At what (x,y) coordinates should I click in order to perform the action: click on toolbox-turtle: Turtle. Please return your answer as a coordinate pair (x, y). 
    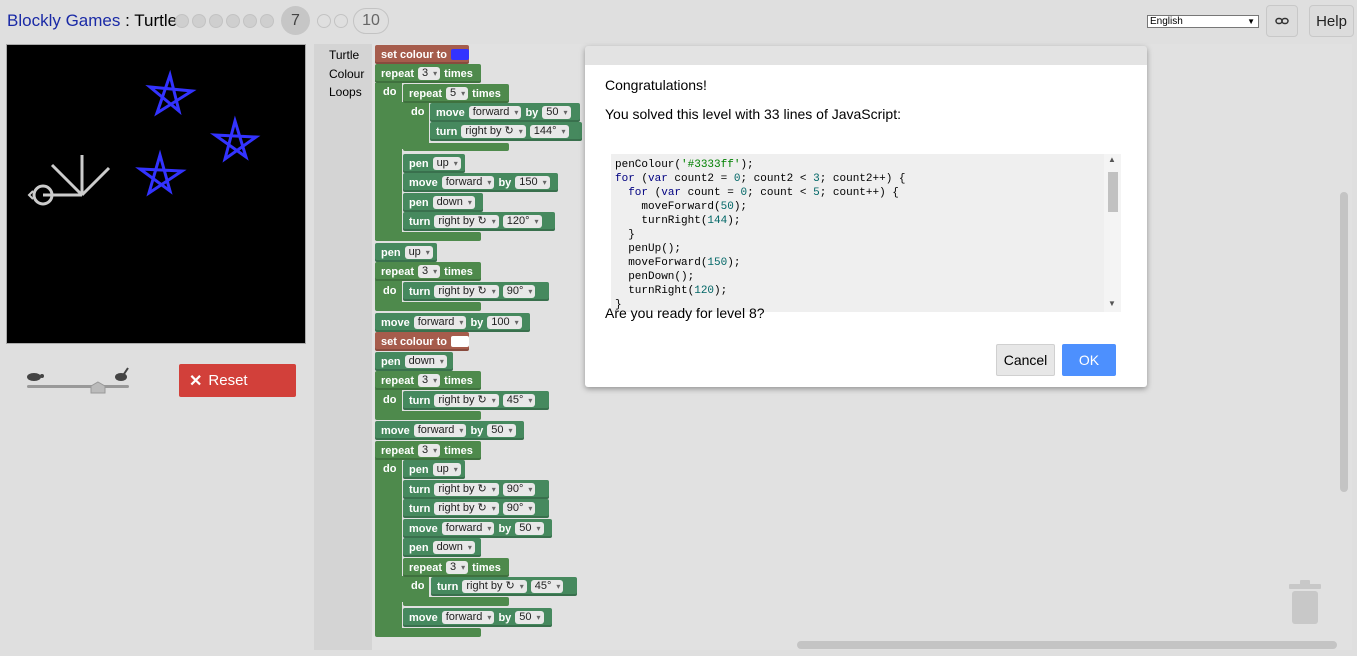
    Looking at the image, I should click on (344, 55).